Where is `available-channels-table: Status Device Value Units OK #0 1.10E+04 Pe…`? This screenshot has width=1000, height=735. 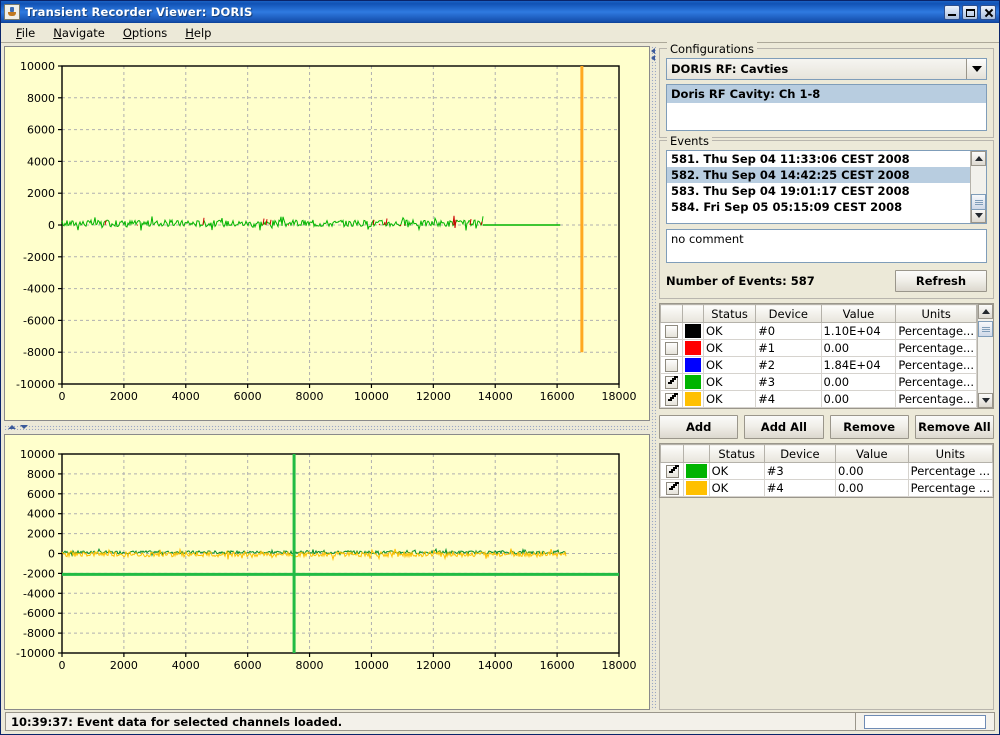
available-channels-table: Status Device Value Units OK #0 1.10E+04 Pe… is located at coordinates (826, 356).